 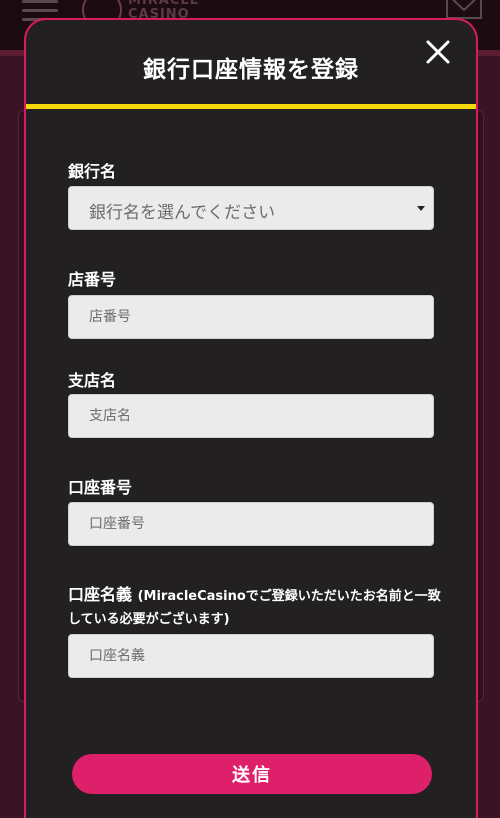 What do you see at coordinates (438, 52) in the screenshot?
I see `close-icon` at bounding box center [438, 52].